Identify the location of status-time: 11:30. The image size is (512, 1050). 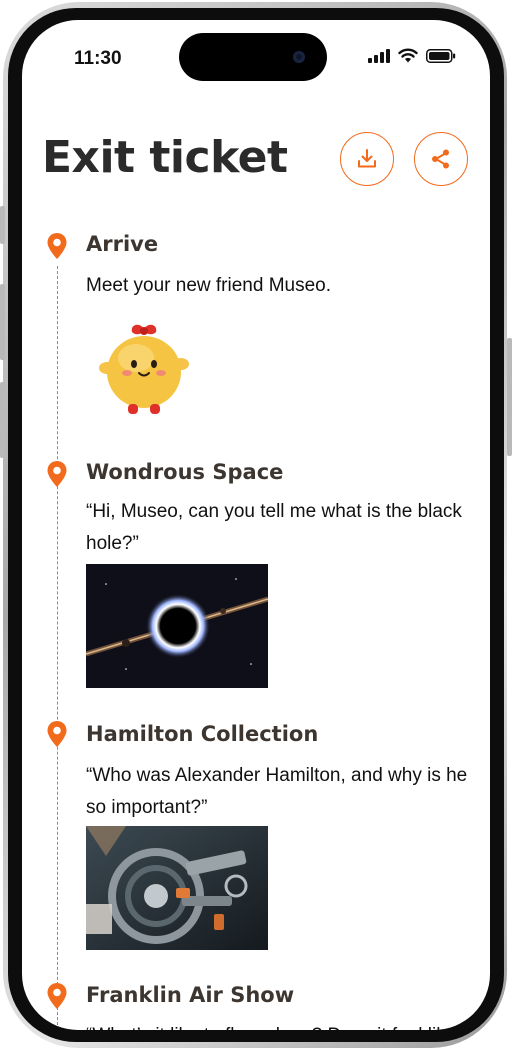
(98, 58).